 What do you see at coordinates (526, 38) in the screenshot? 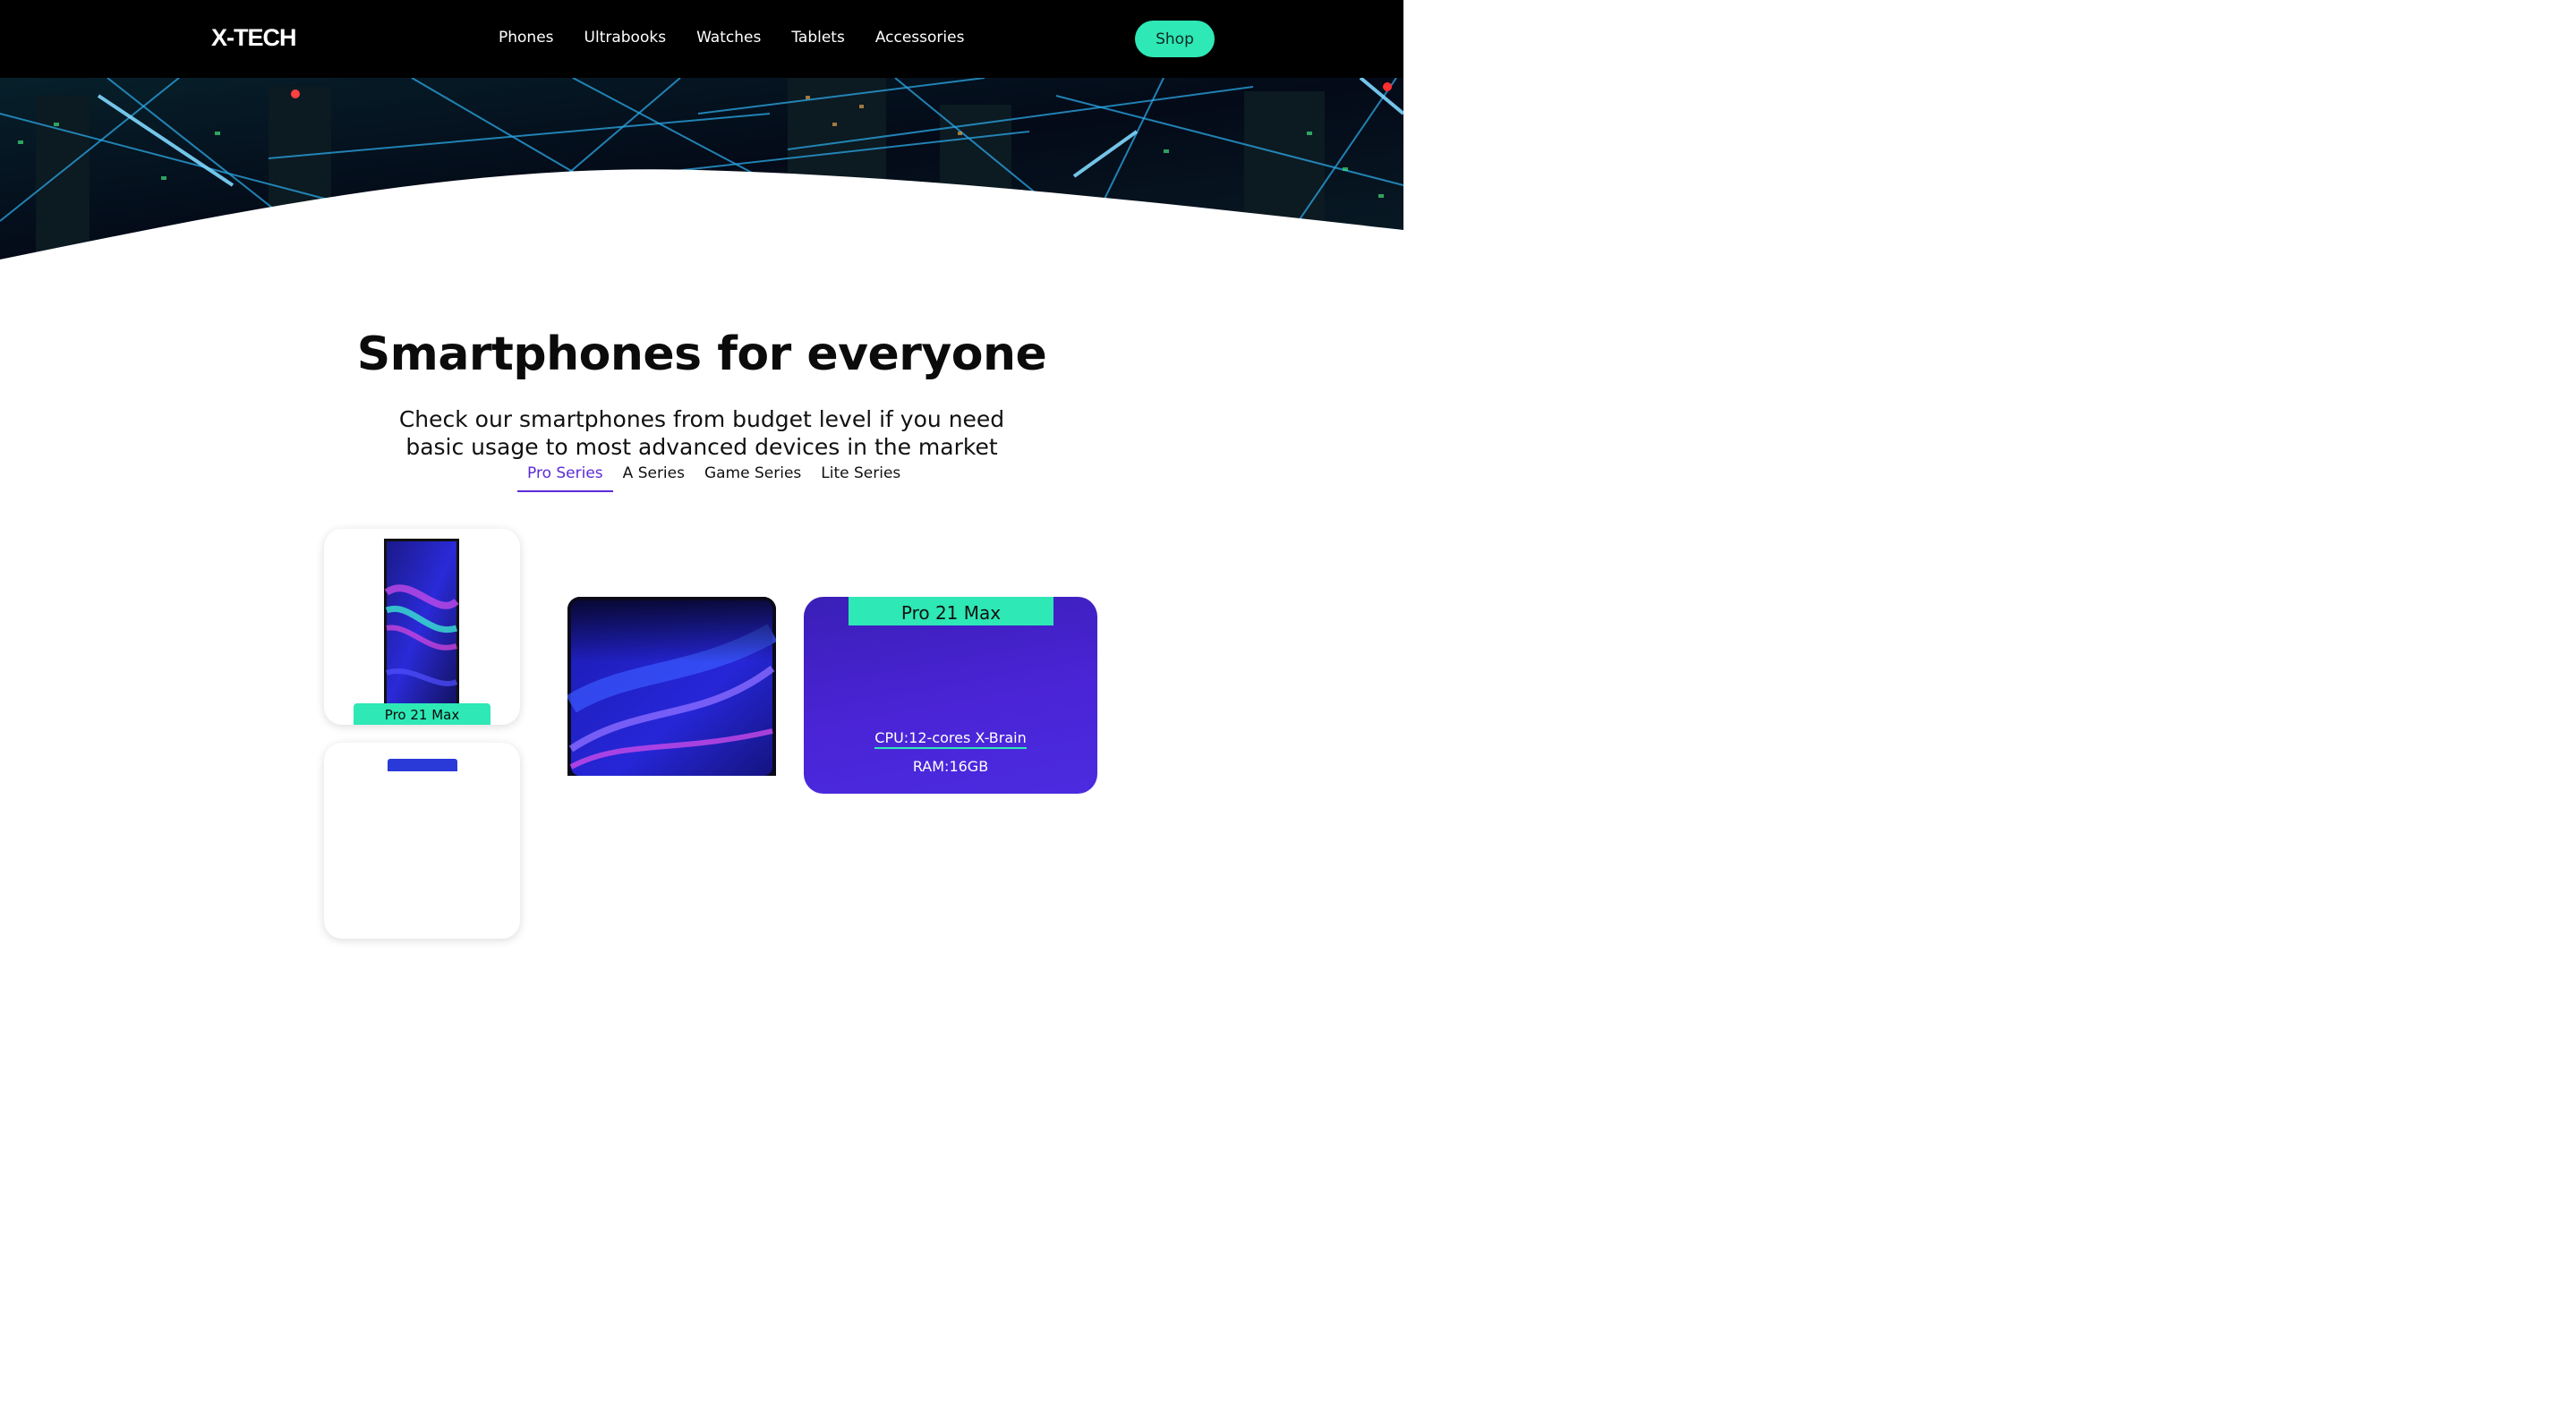
I see `nav-item-phones: Phones` at bounding box center [526, 38].